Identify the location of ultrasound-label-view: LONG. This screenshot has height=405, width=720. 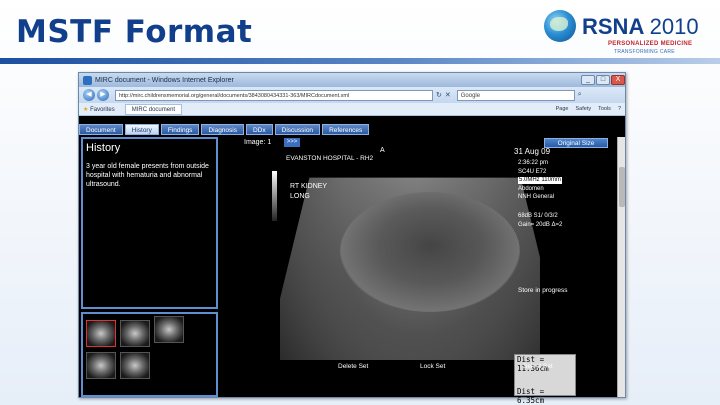
(300, 196).